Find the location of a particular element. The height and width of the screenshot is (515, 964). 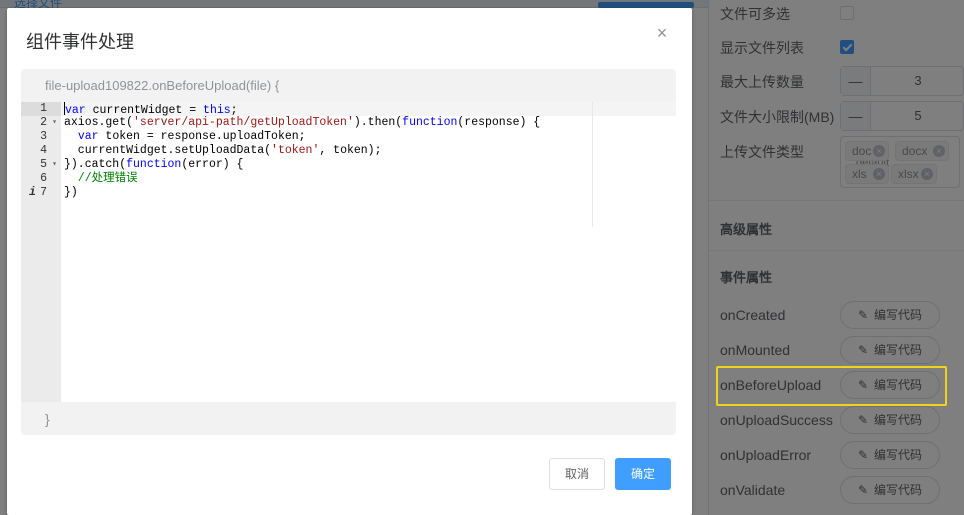

line-number: i7 is located at coordinates (38, 193).